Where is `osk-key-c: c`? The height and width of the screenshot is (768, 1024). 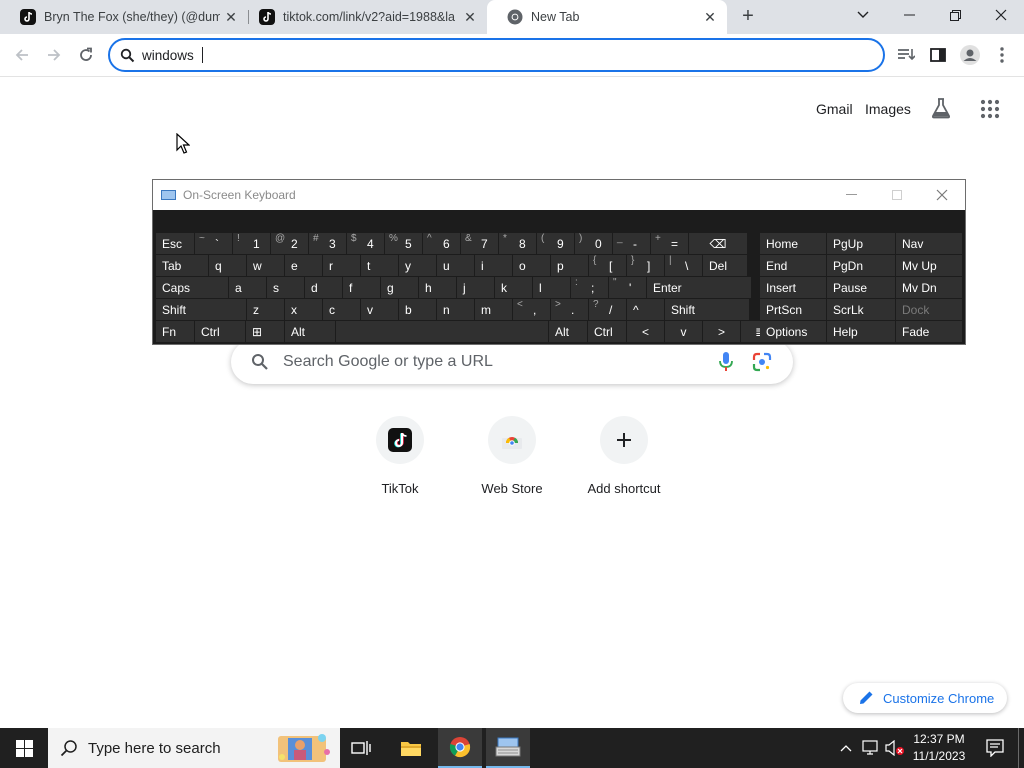
osk-key-c: c is located at coordinates (341, 309).